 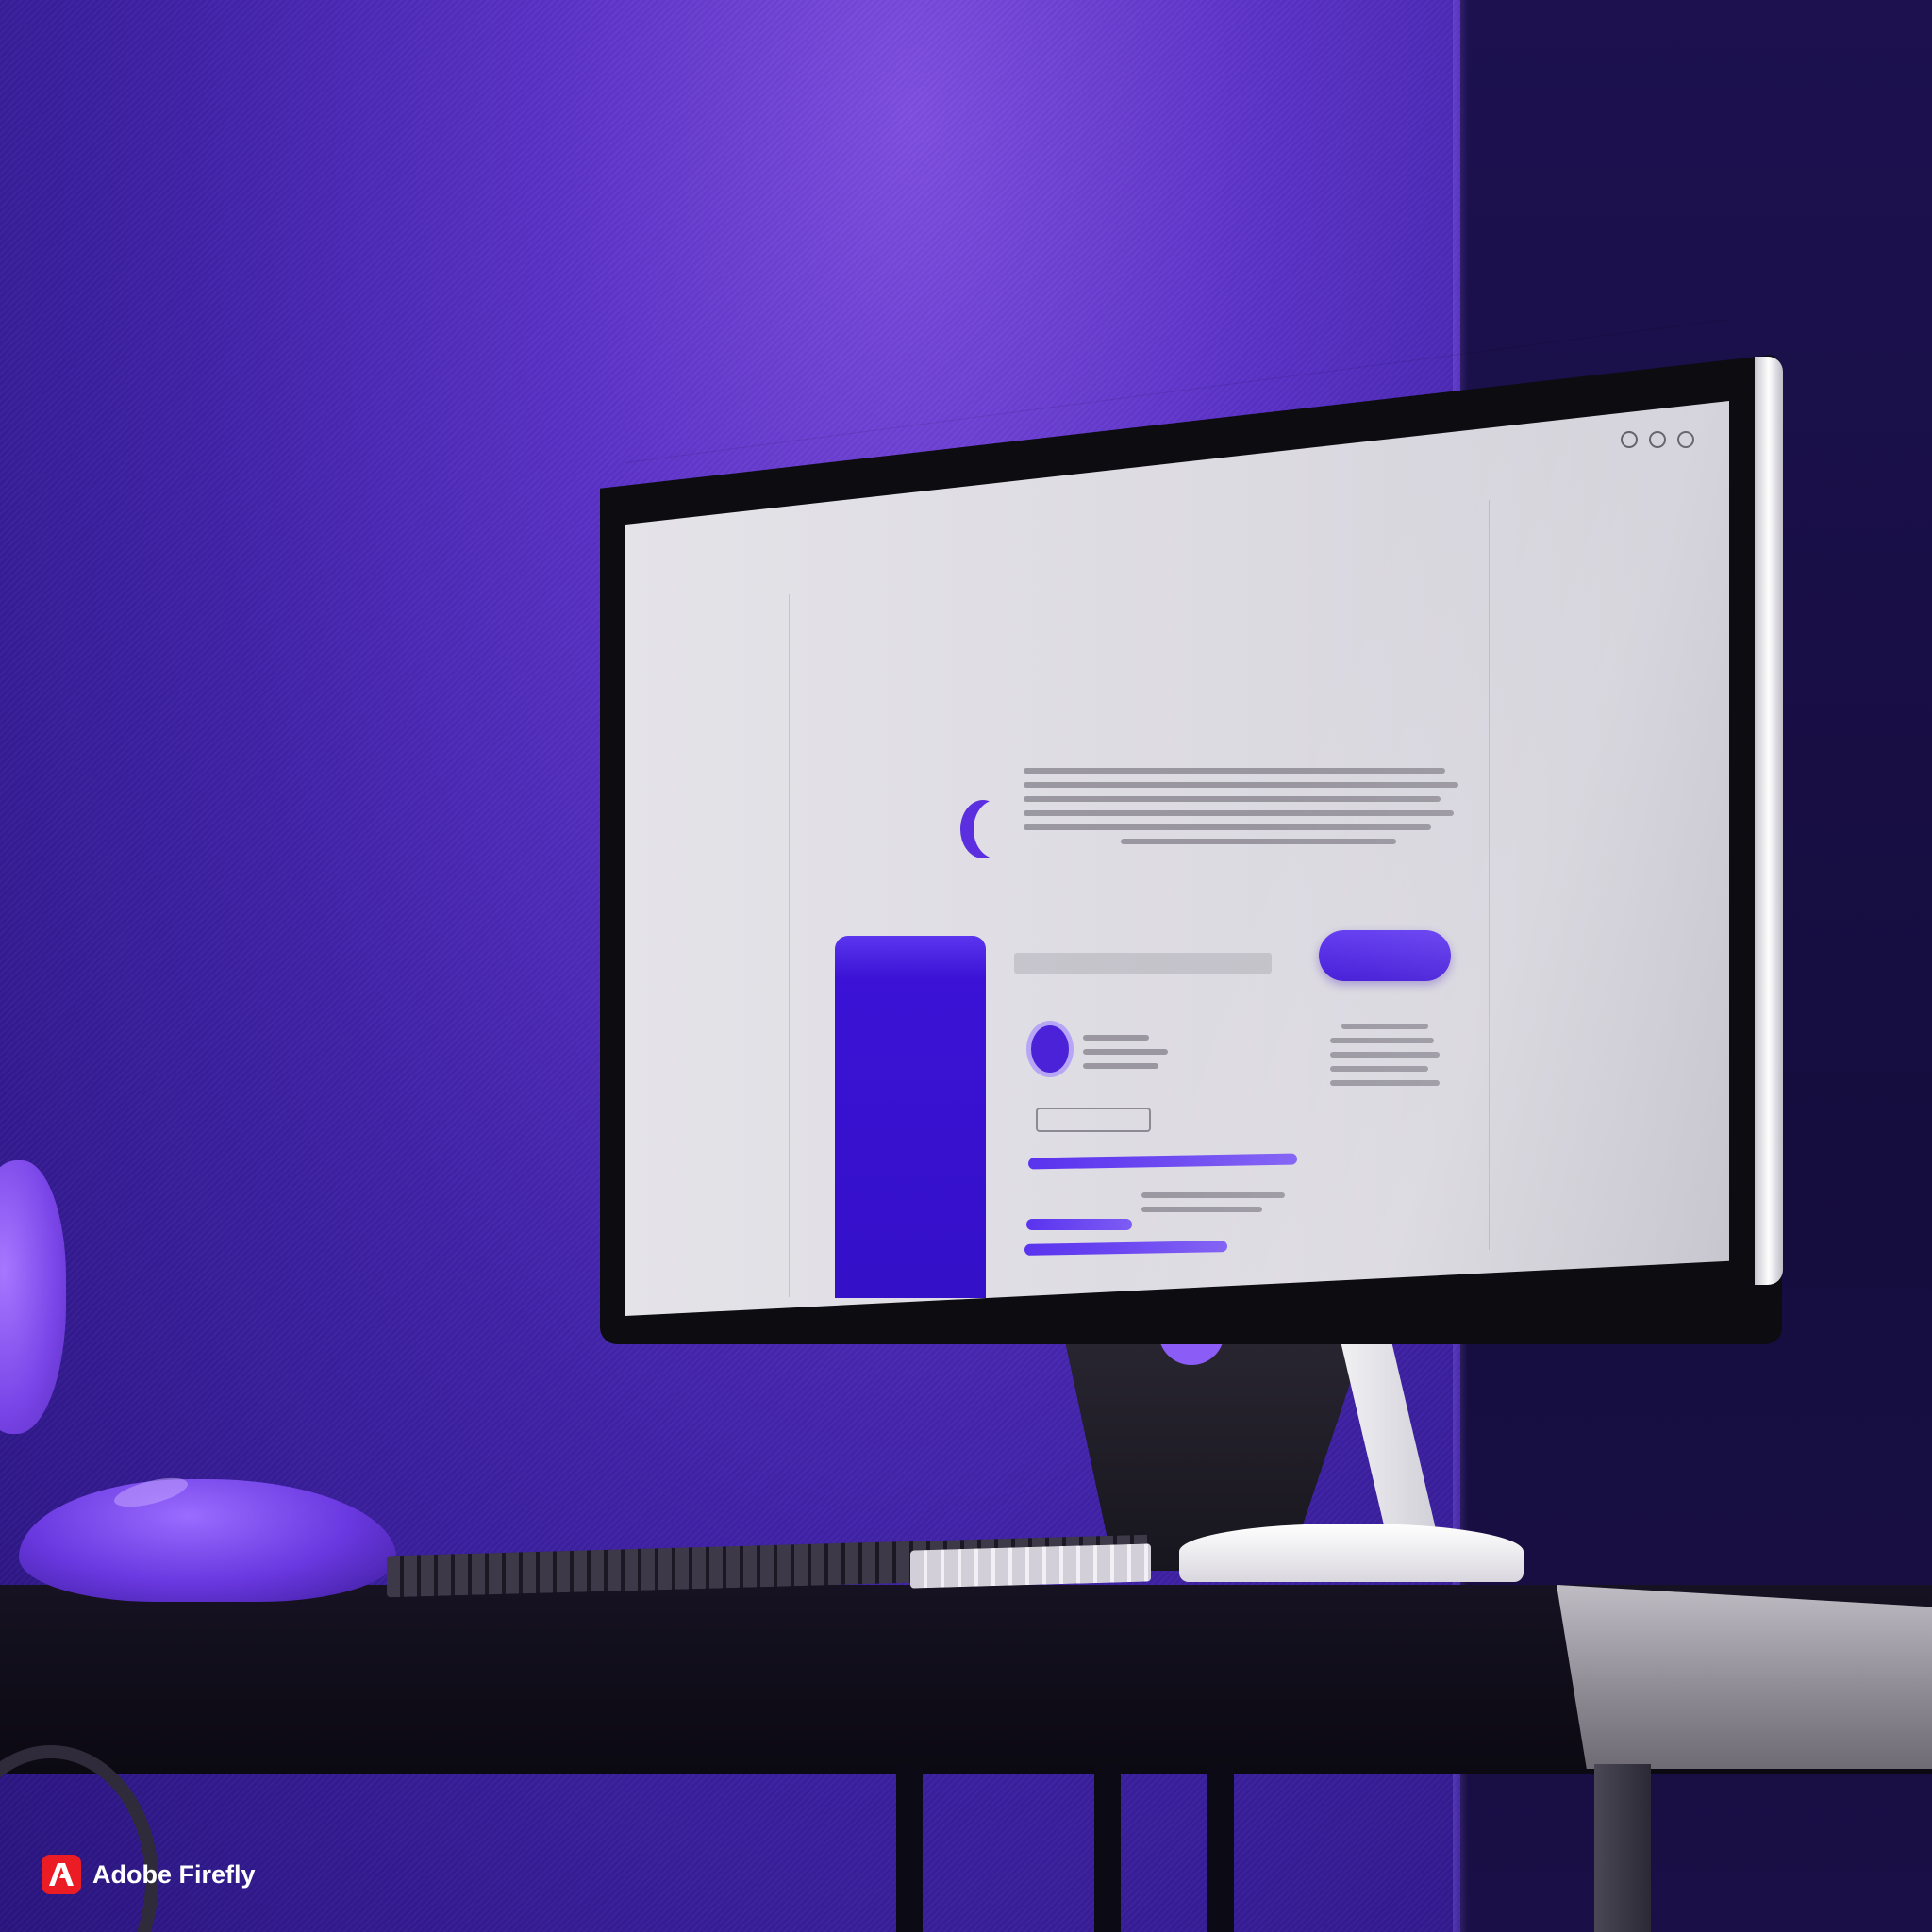 What do you see at coordinates (1245, 806) in the screenshot?
I see `hero-paragraph` at bounding box center [1245, 806].